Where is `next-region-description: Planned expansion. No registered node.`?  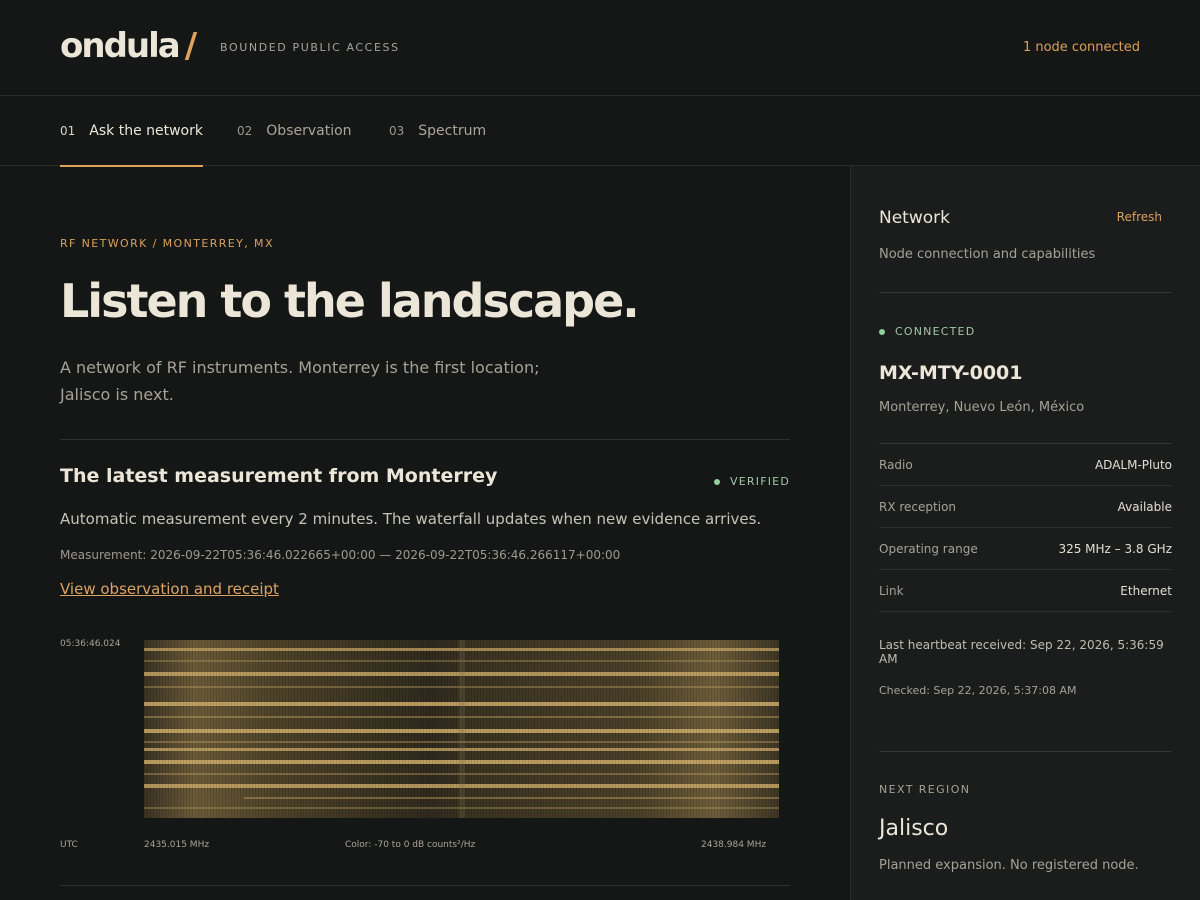 next-region-description: Planned expansion. No registered node. is located at coordinates (1009, 865).